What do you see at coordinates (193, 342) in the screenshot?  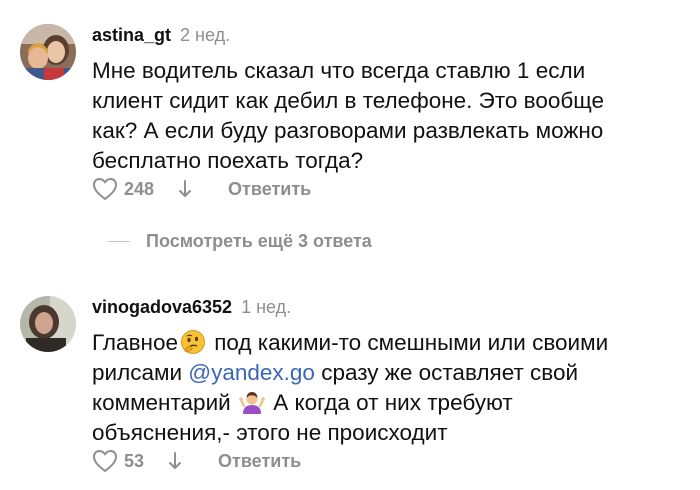 I see `thinking-face-emoji` at bounding box center [193, 342].